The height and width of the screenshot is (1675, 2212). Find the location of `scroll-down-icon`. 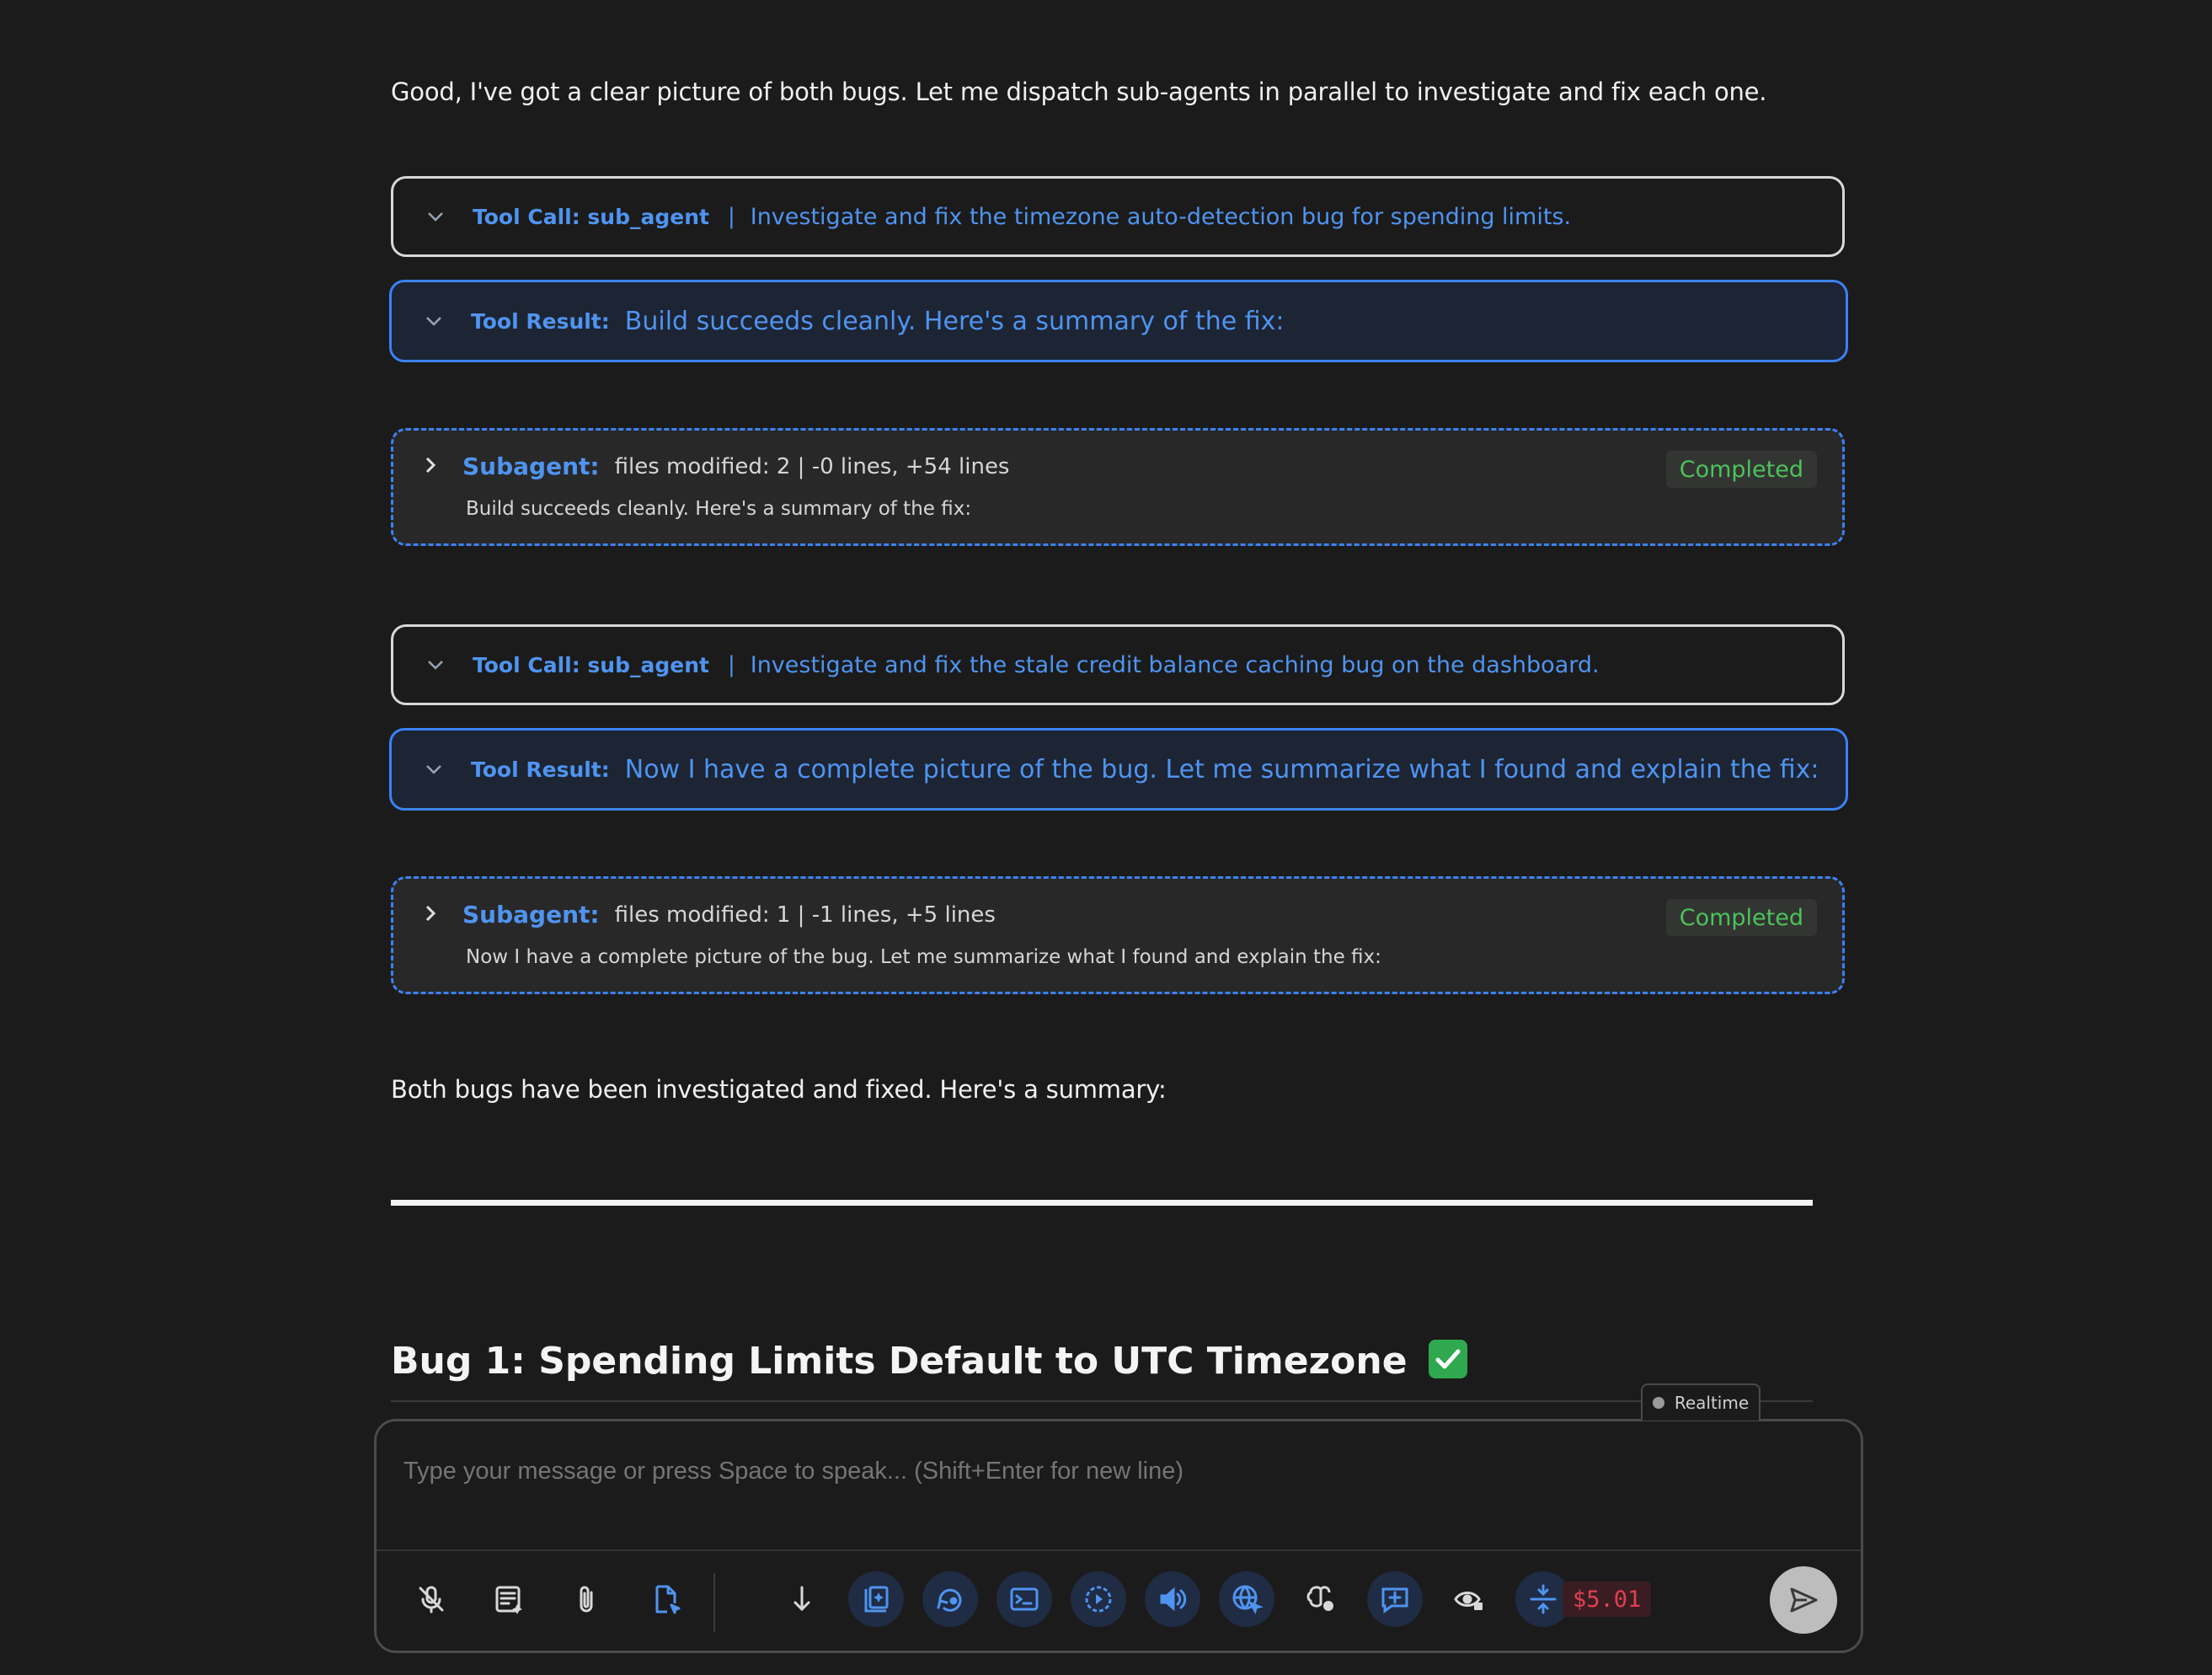

scroll-down-icon is located at coordinates (802, 1599).